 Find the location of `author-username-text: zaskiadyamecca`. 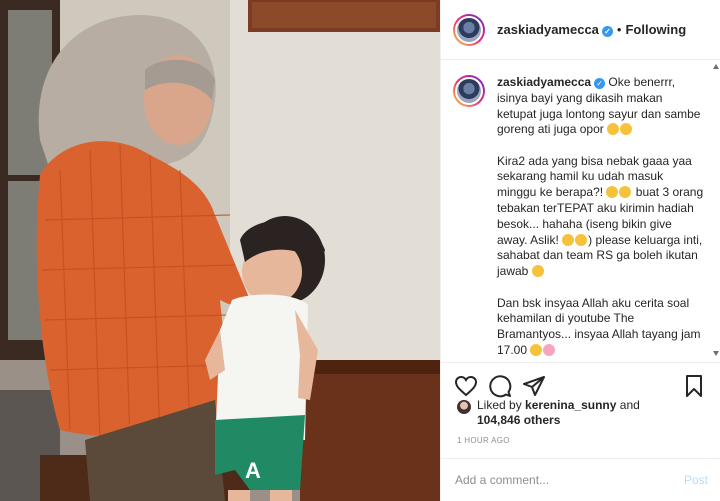

author-username-text: zaskiadyamecca is located at coordinates (548, 29).